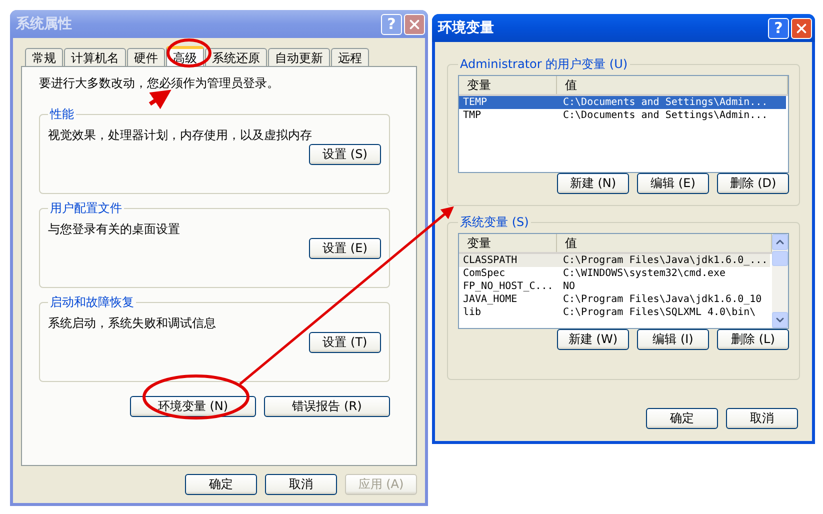 This screenshot has width=823, height=514. Describe the element at coordinates (593, 339) in the screenshot. I see `list-action-button: 新建 (W)` at that location.